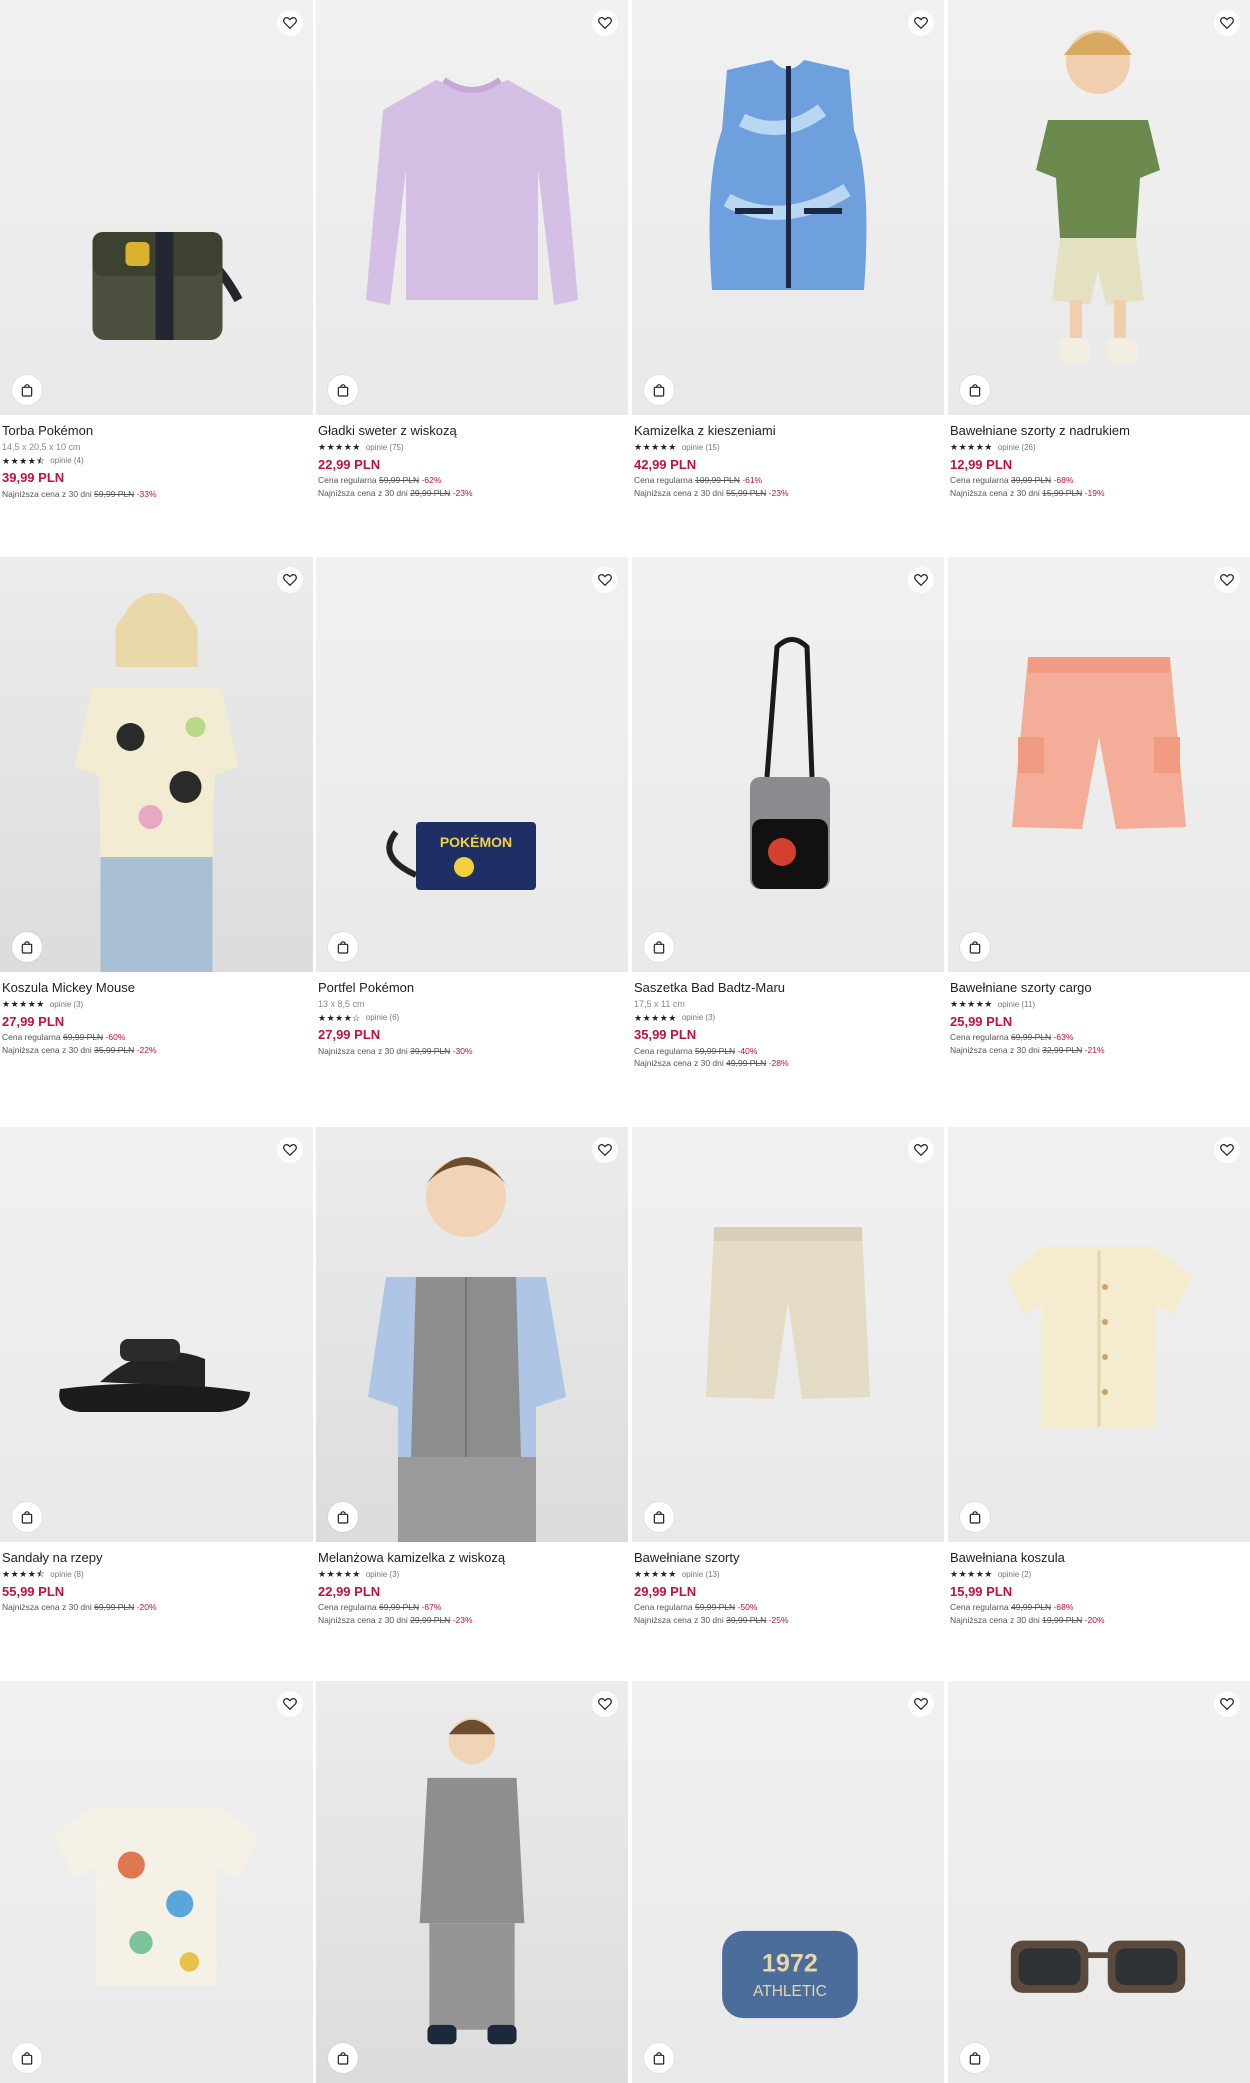  What do you see at coordinates (1014, 1575) in the screenshot?
I see `review-count: opinie (2)` at bounding box center [1014, 1575].